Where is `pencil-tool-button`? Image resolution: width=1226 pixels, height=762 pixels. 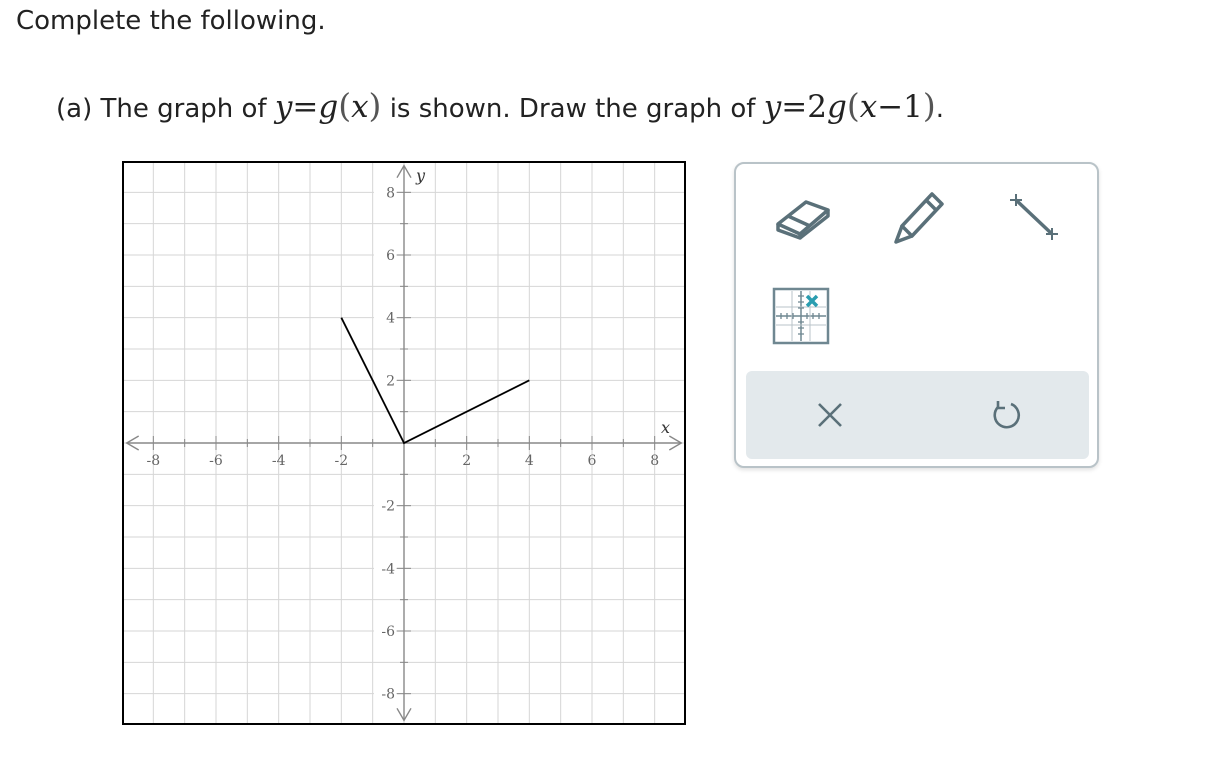 pencil-tool-button is located at coordinates (918, 216).